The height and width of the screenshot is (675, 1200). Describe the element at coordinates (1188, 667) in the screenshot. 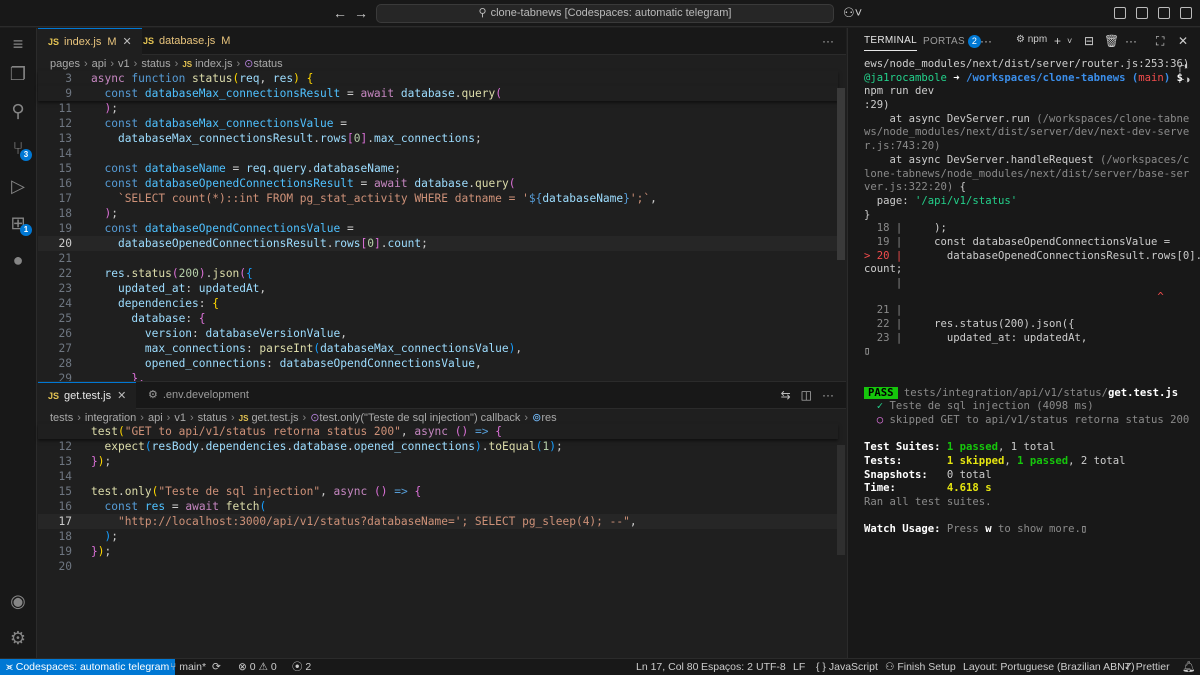

I see `notifications-bell-icon: 🔔︎` at that location.